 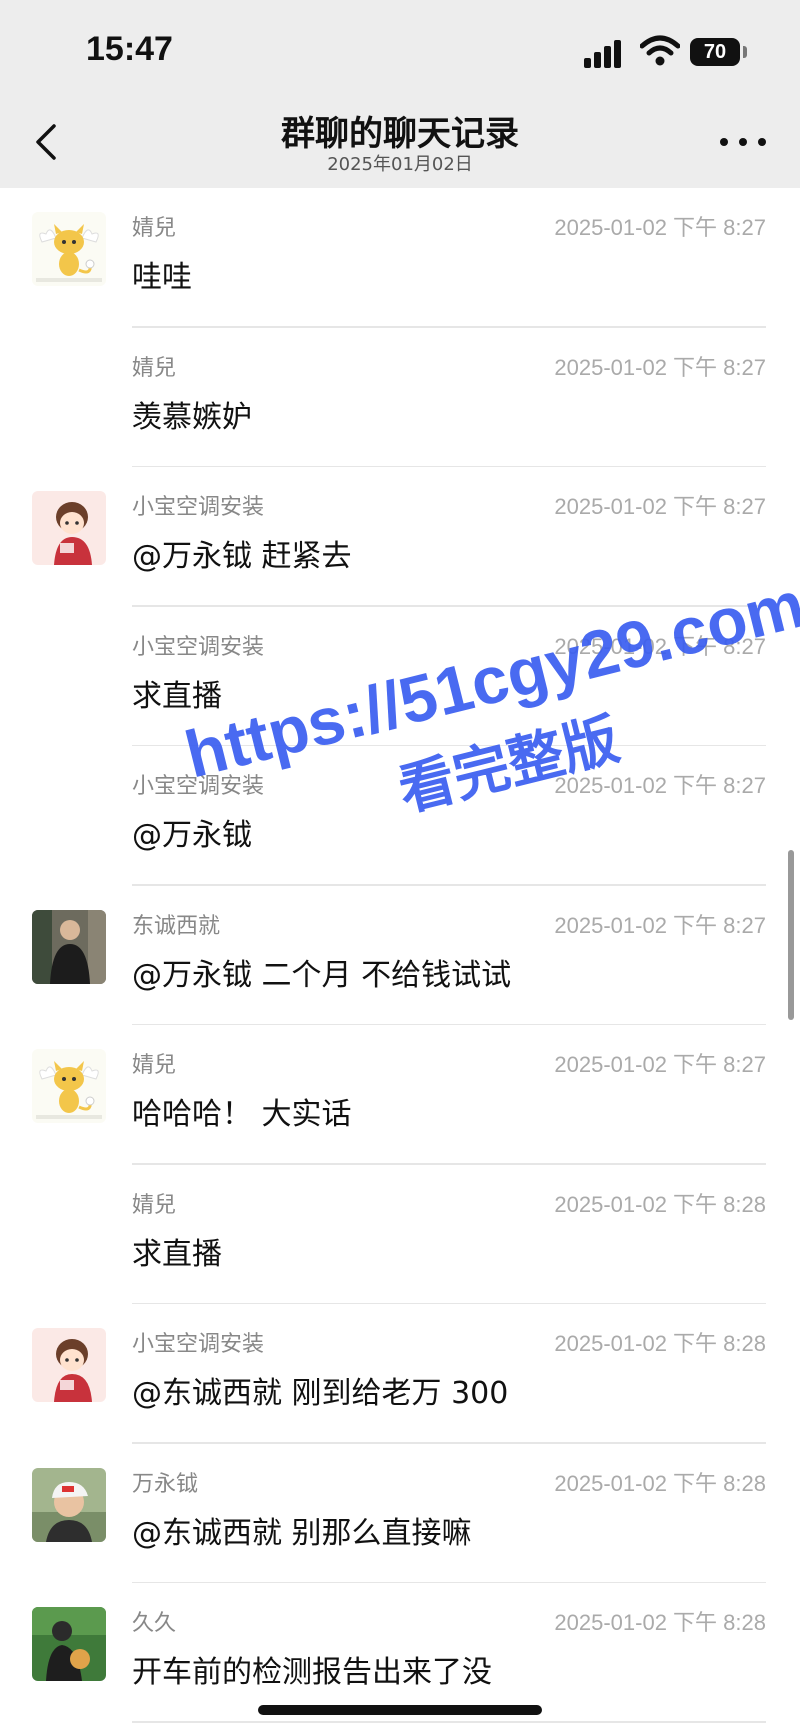 I want to click on message-text: @万永钺 赶紧去, so click(x=242, y=556).